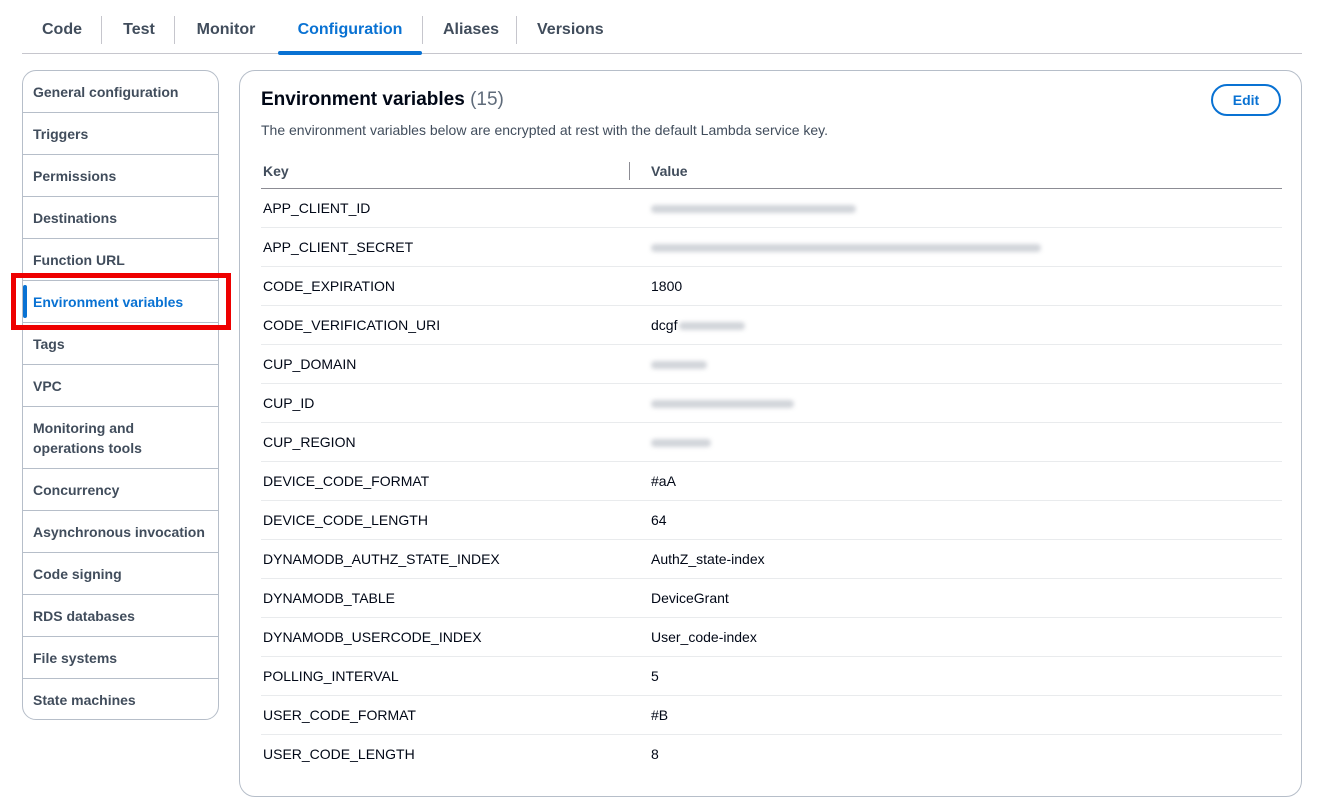  Describe the element at coordinates (771, 325) in the screenshot. I see `table-row: CODE_VERIFICATION_URI dcgf` at that location.